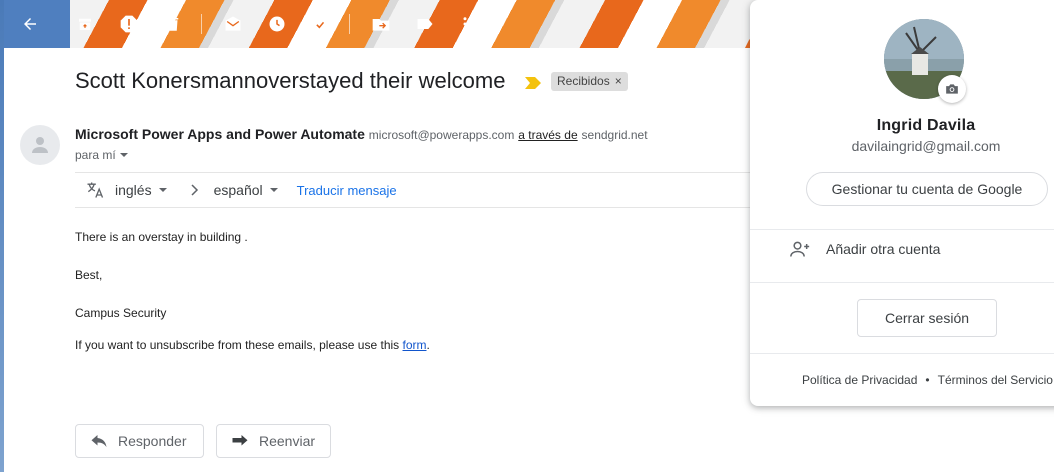  Describe the element at coordinates (927, 189) in the screenshot. I see `manage-account-button: Gestionar tu cuenta de Google` at that location.